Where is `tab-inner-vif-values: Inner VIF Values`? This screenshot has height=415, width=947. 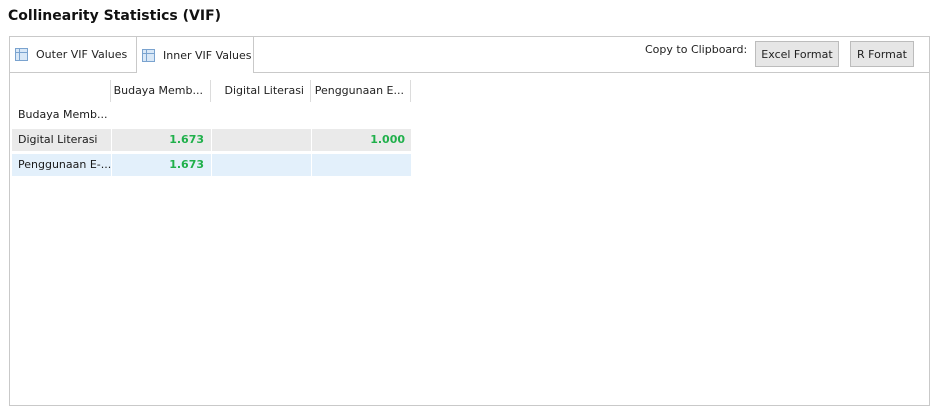 tab-inner-vif-values: Inner VIF Values is located at coordinates (195, 55).